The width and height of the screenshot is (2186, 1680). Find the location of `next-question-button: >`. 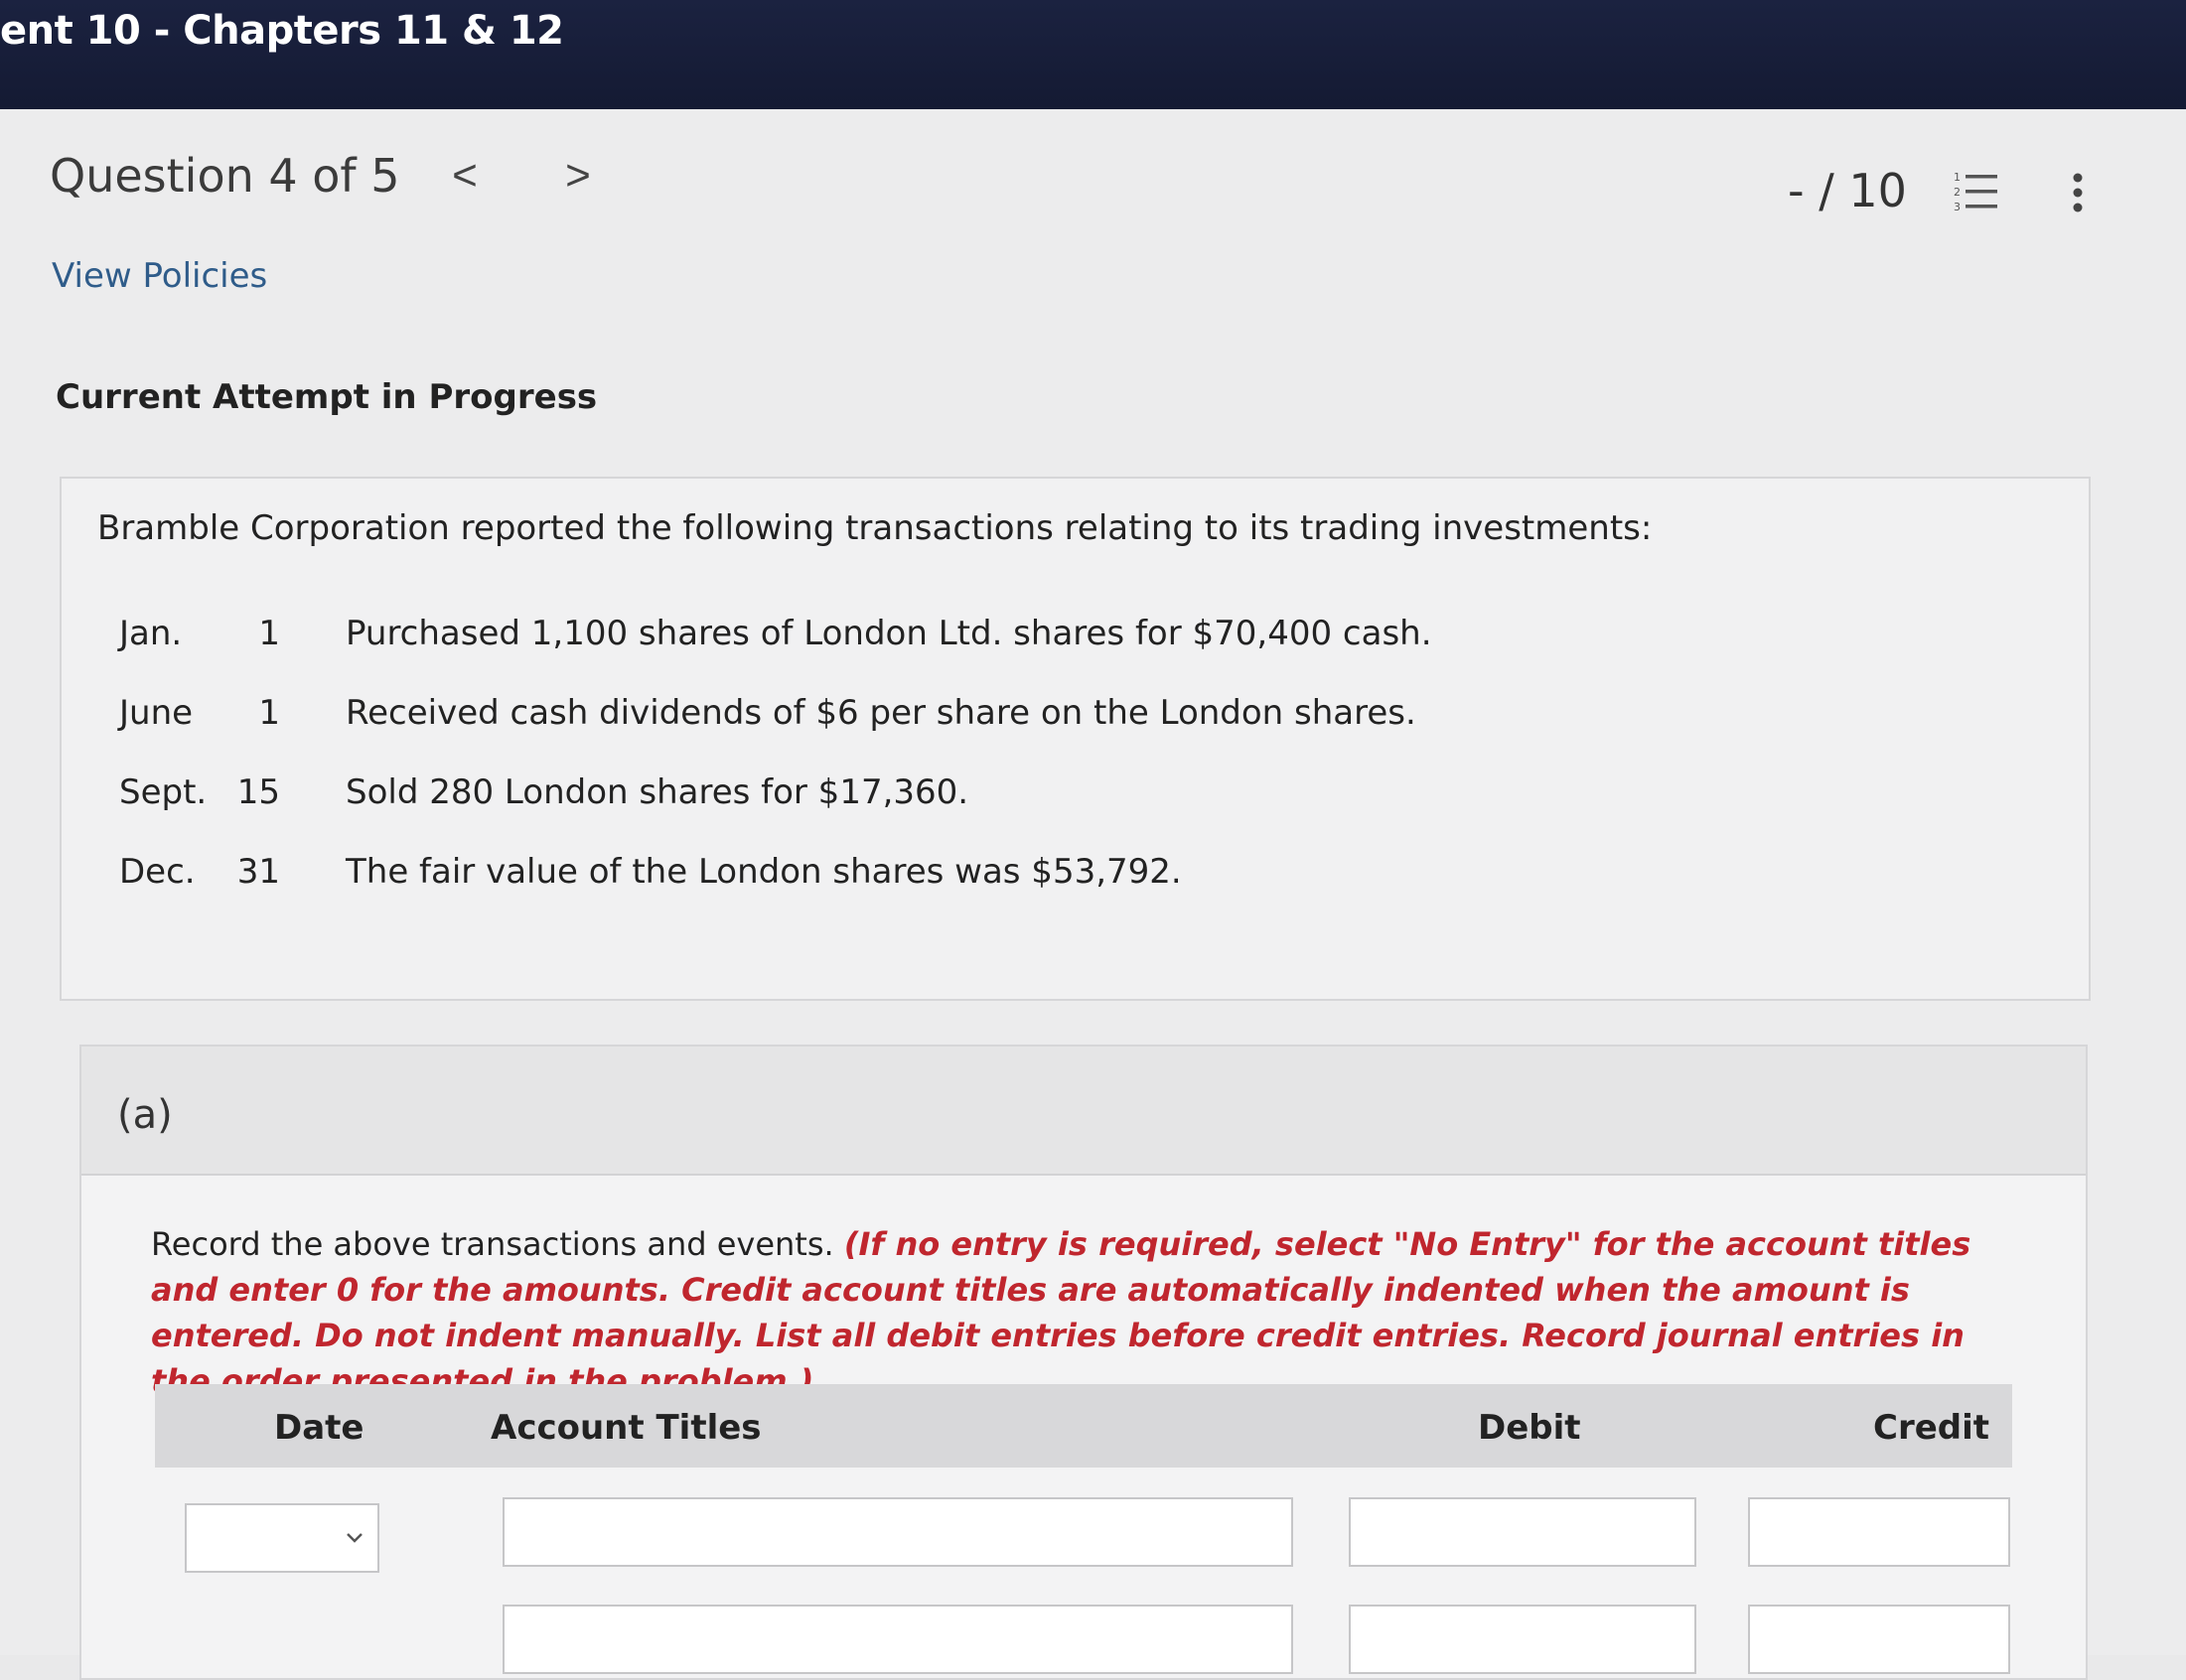

next-question-button: > is located at coordinates (578, 176).